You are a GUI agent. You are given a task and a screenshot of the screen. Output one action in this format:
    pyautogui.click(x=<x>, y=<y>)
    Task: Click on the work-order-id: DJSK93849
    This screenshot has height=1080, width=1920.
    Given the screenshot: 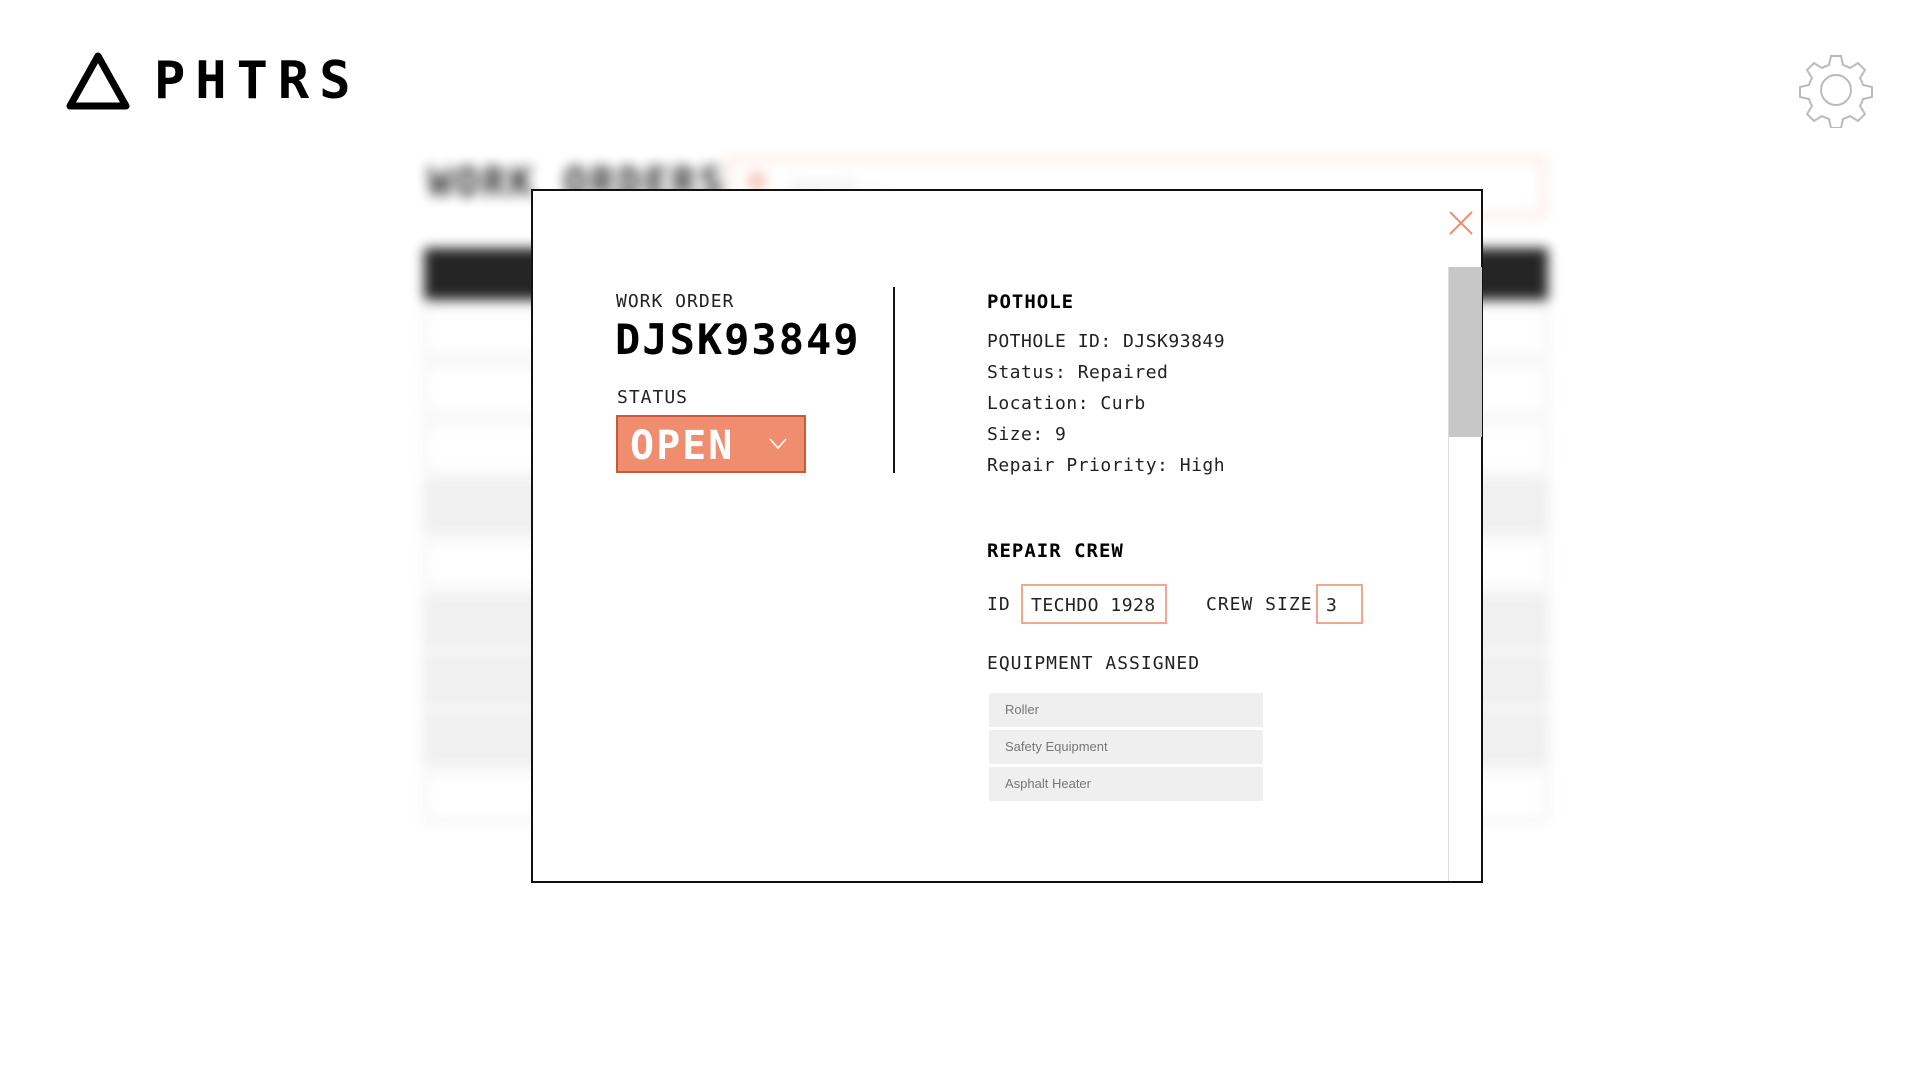 What is the action you would take?
    pyautogui.click(x=738, y=339)
    